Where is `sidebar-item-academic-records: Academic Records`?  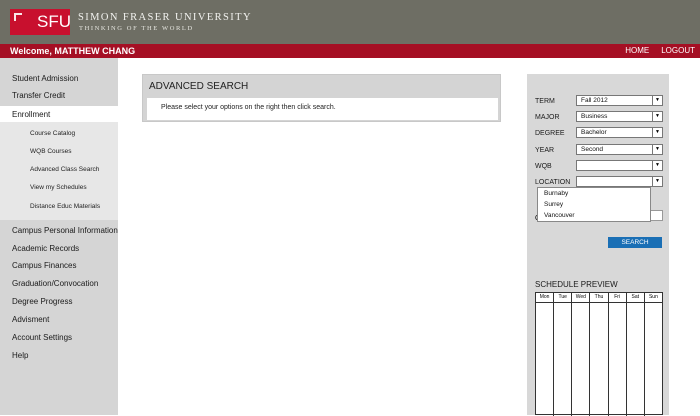 sidebar-item-academic-records: Academic Records is located at coordinates (59, 248).